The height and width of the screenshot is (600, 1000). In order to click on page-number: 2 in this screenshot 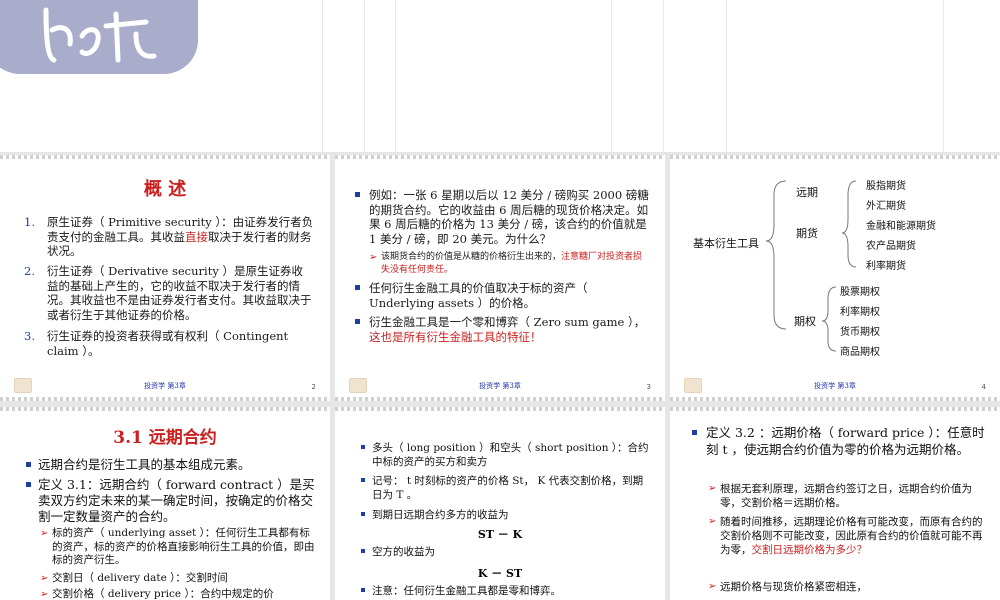, I will do `click(313, 387)`.